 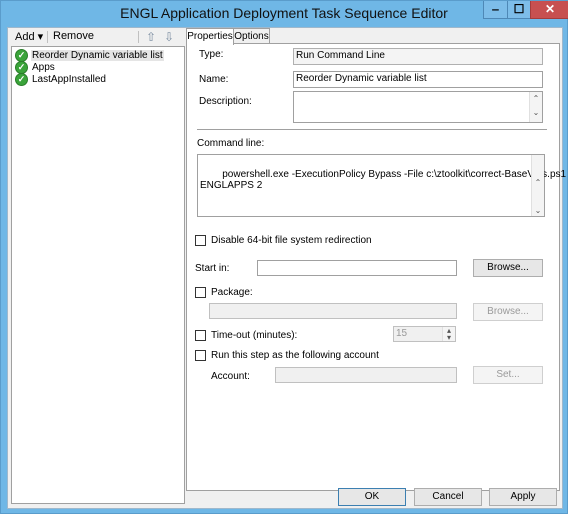 I want to click on tree-item-label: Reorder Dynamic variable list, so click(x=97, y=55).